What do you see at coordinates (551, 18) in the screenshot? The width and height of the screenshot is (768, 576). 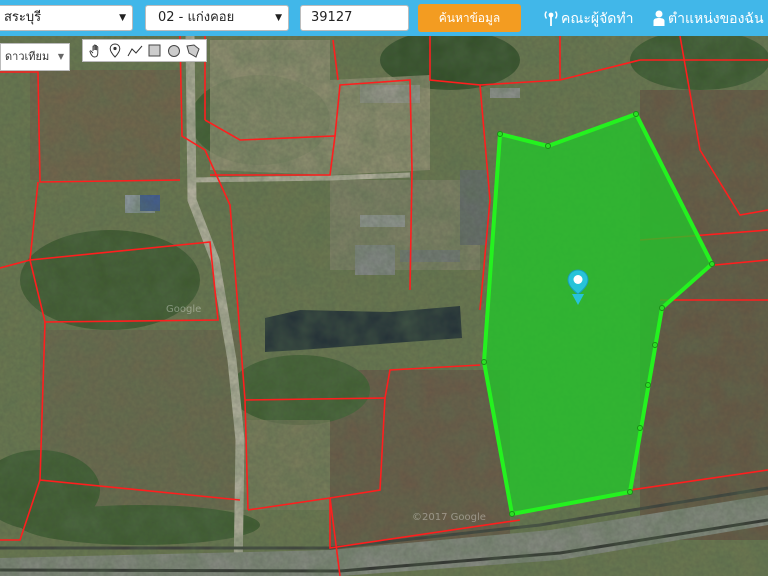 I see `antenna-icon` at bounding box center [551, 18].